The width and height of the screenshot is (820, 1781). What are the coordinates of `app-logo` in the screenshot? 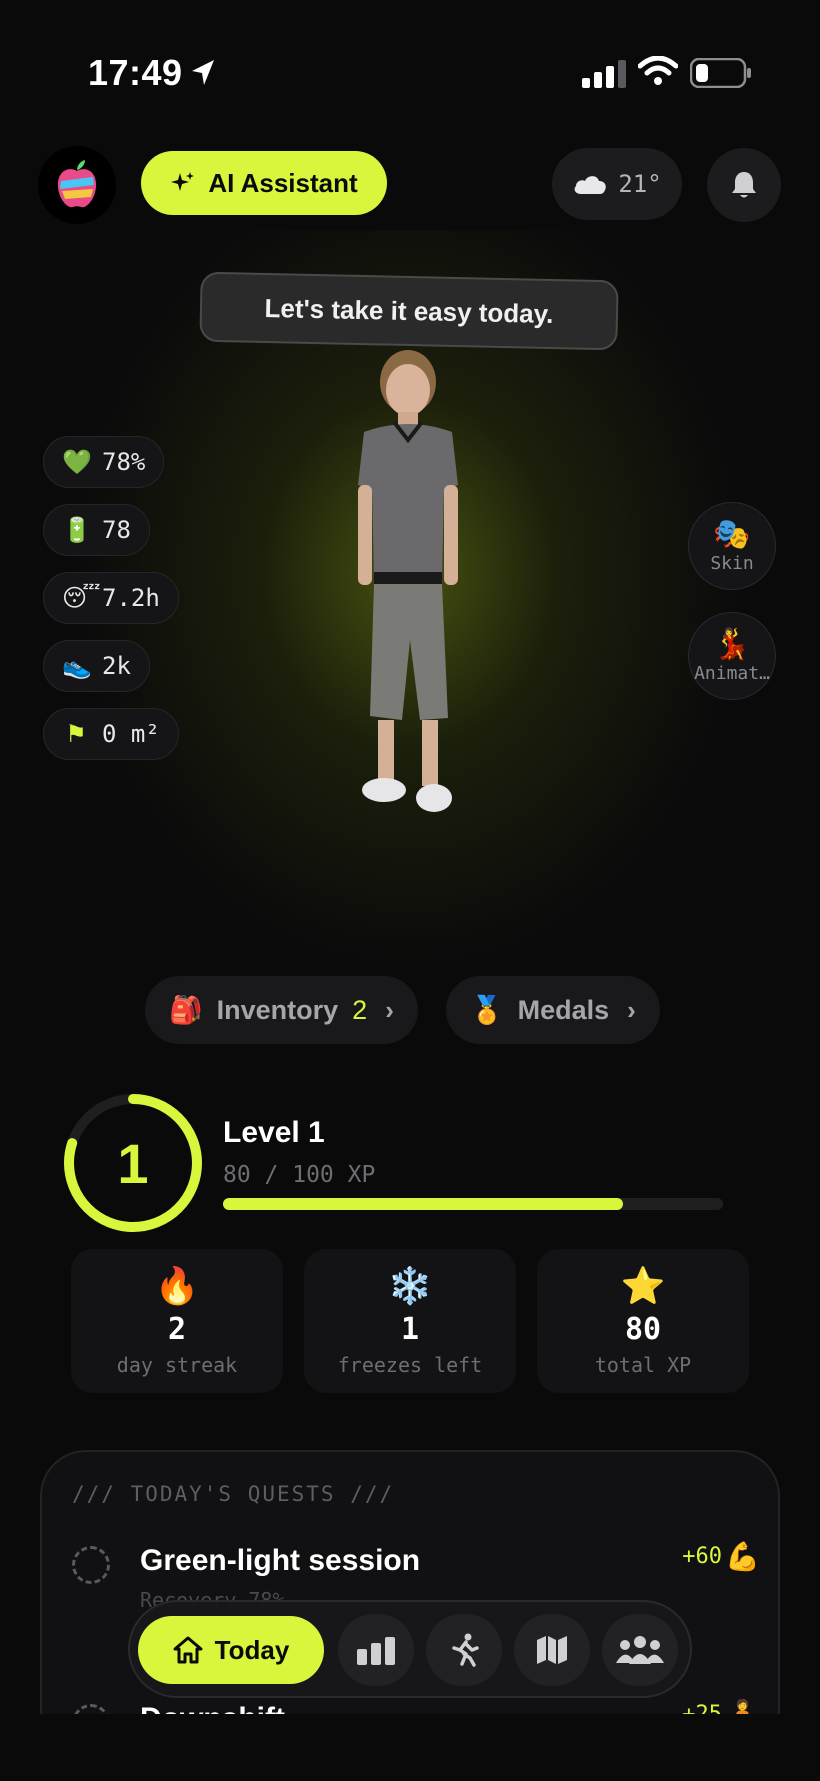 It's located at (77, 185).